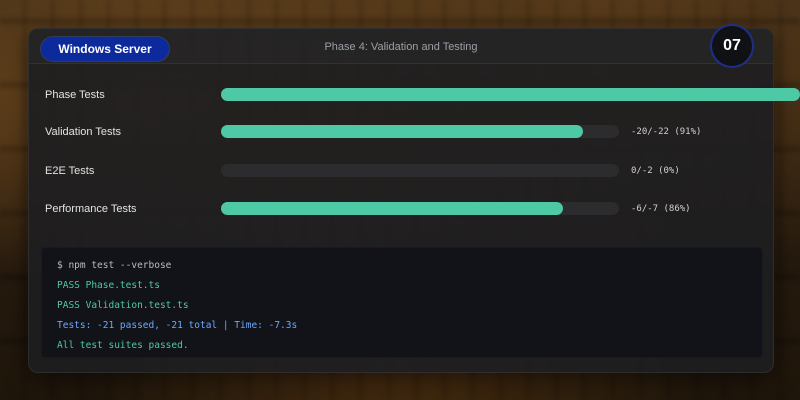 This screenshot has width=800, height=400. What do you see at coordinates (123, 305) in the screenshot?
I see `terminal-line: PASS Validation.test.ts` at bounding box center [123, 305].